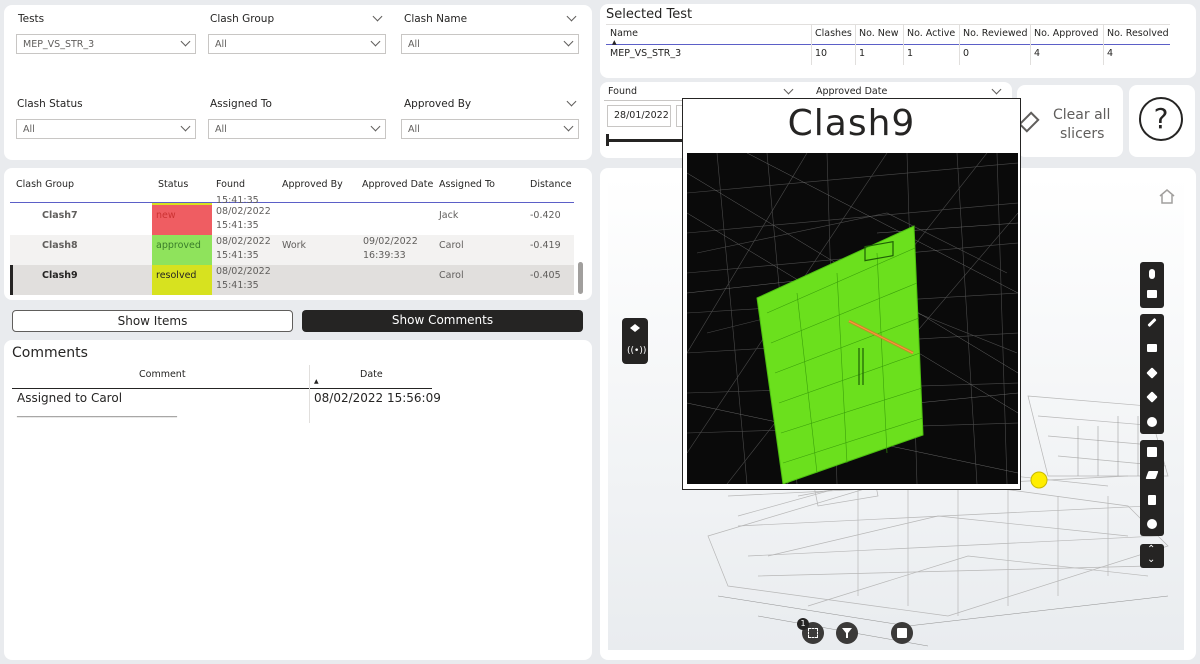  What do you see at coordinates (879, 34) in the screenshot?
I see `col-no-new: No. New` at bounding box center [879, 34].